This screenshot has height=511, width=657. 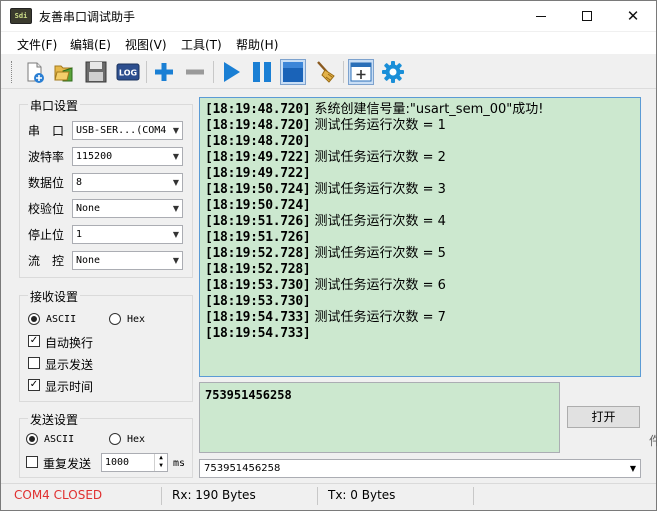 I want to click on toolbar-grip, so click(x=12, y=72).